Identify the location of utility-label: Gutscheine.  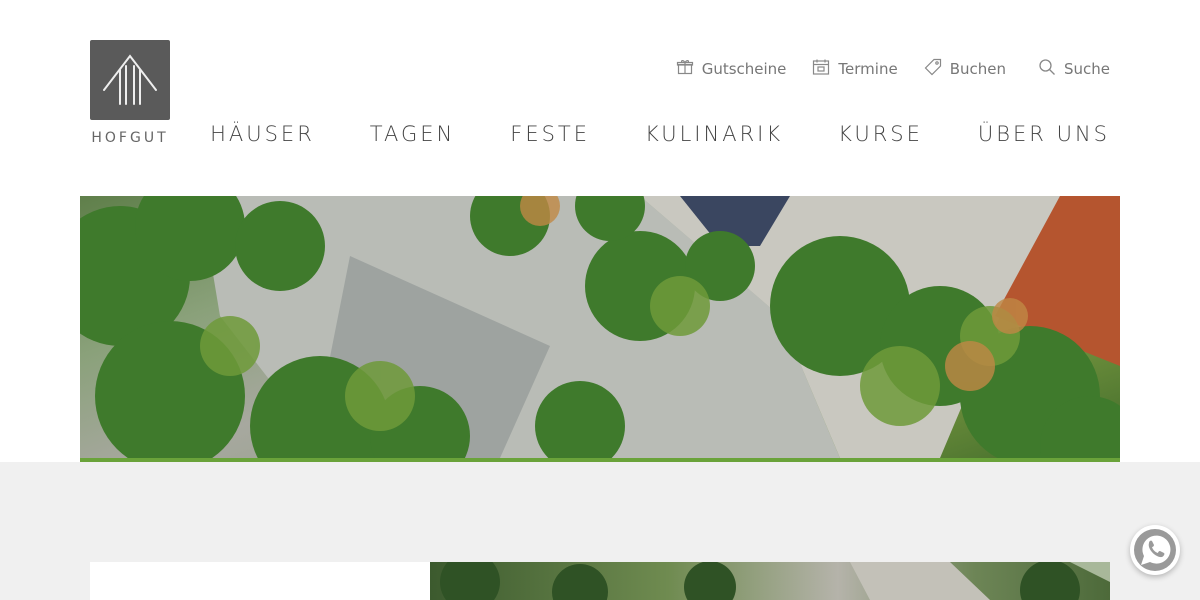
(744, 69).